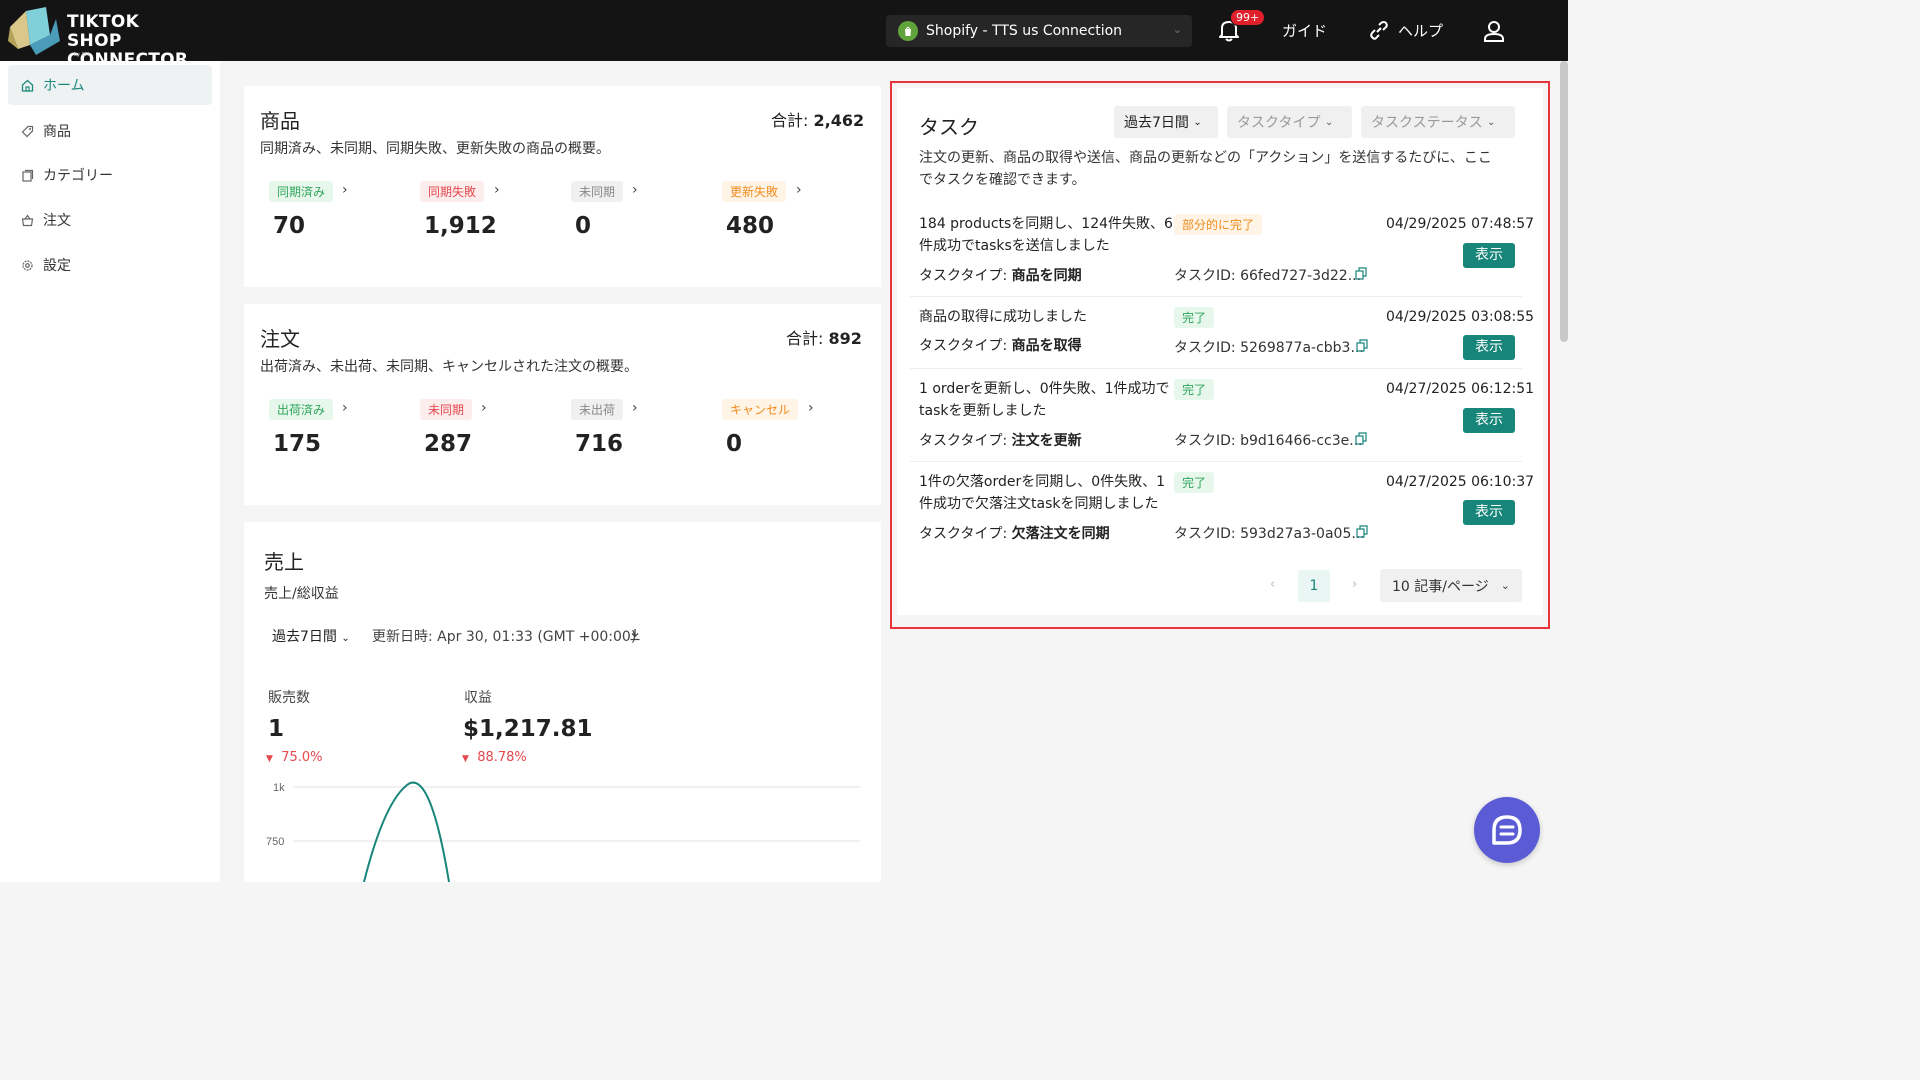  Describe the element at coordinates (279, 788) in the screenshot. I see `y-tick-label: 1k` at that location.